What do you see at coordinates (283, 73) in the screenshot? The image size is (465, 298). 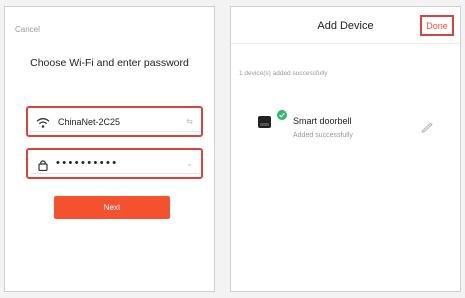 I see `added-count-text: 1 device(s) added successfully` at bounding box center [283, 73].